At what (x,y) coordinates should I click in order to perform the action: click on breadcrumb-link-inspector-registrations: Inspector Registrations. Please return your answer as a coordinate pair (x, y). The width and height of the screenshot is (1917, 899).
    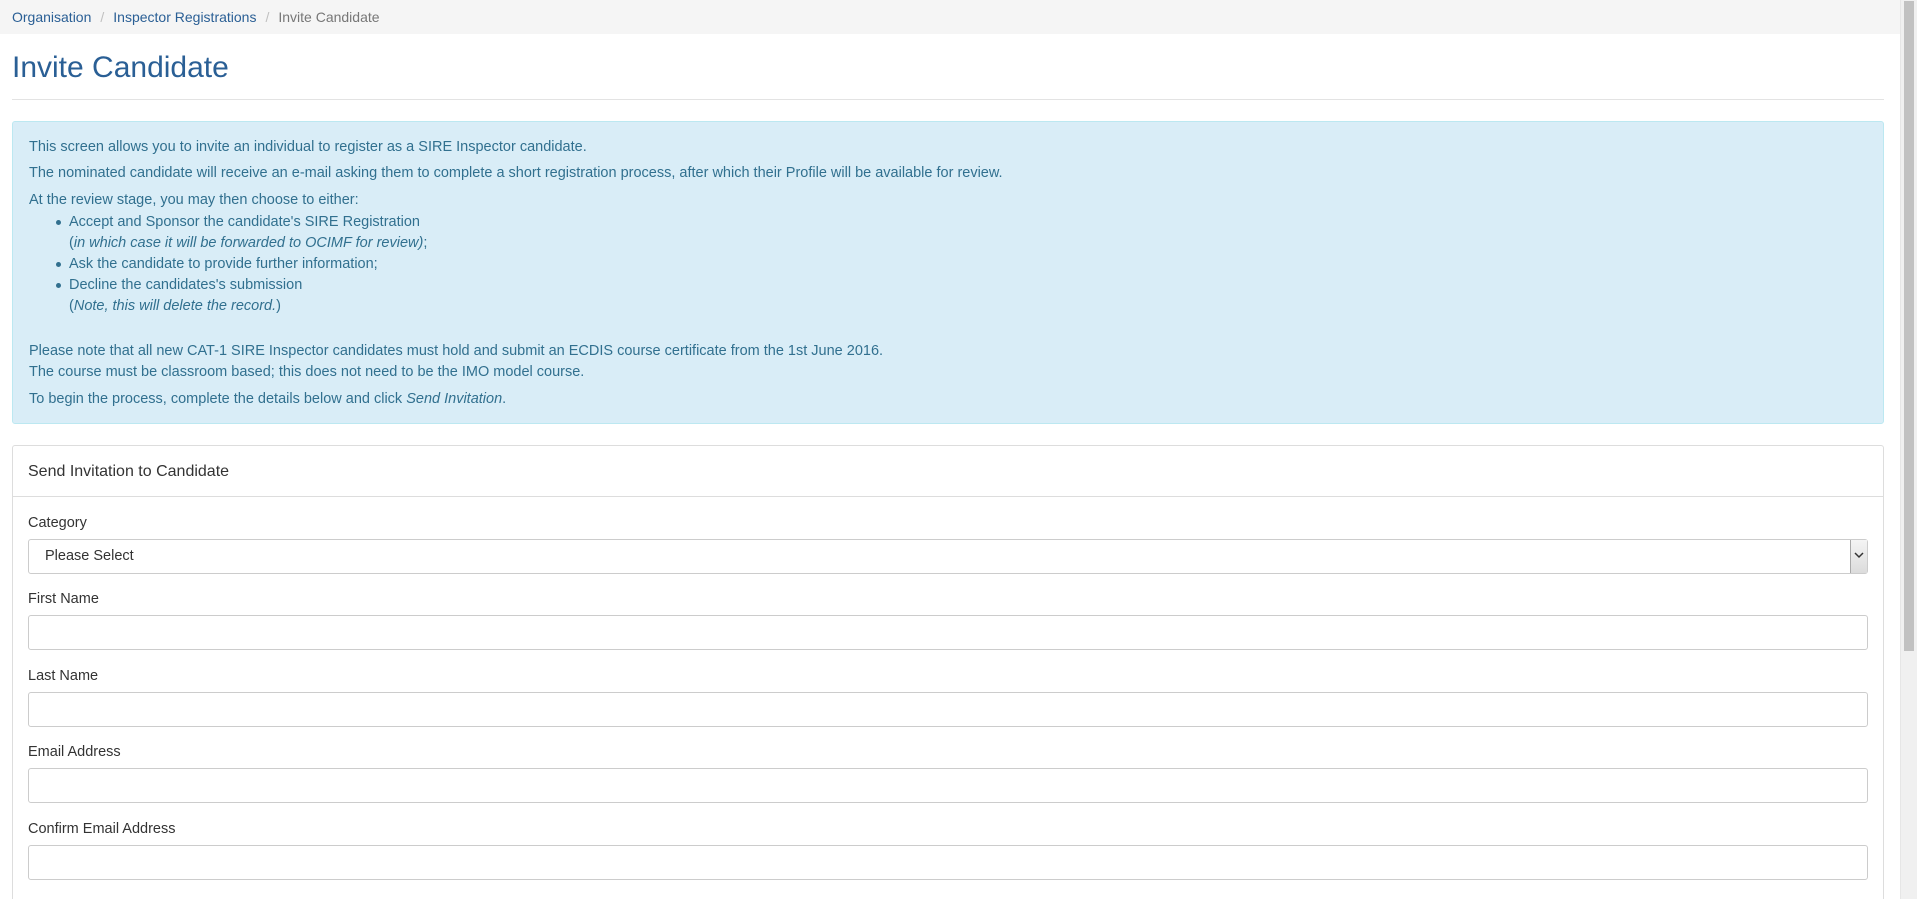
    Looking at the image, I should click on (184, 17).